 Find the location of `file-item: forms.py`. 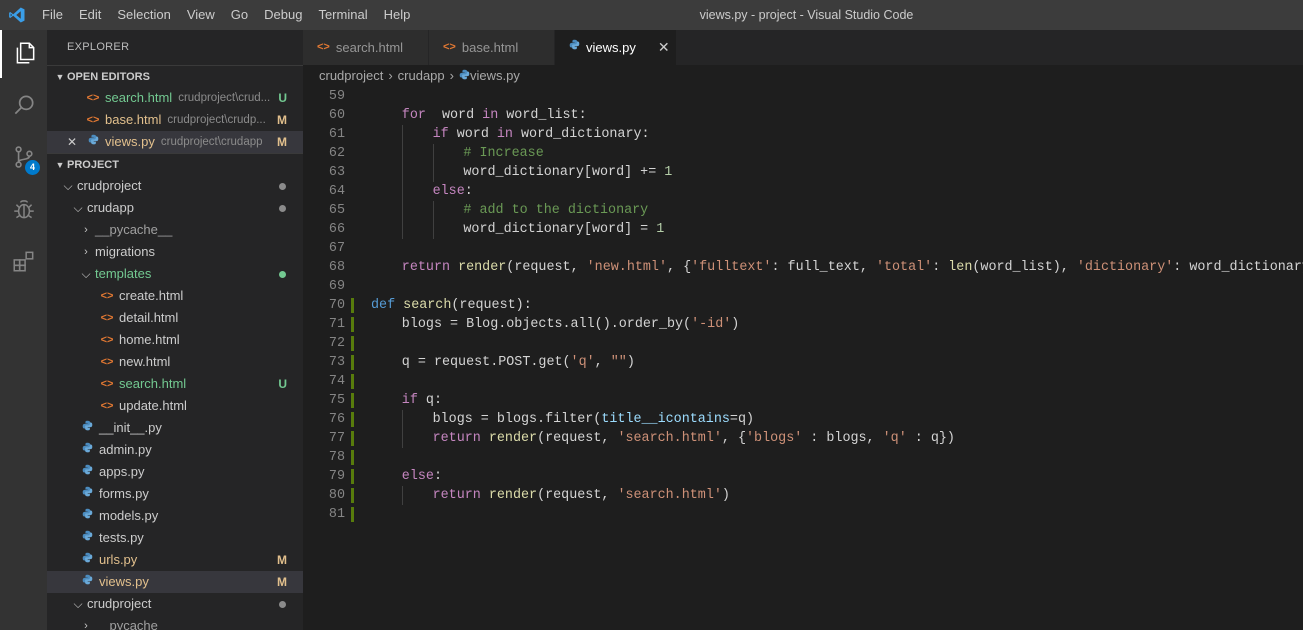

file-item: forms.py is located at coordinates (175, 494).